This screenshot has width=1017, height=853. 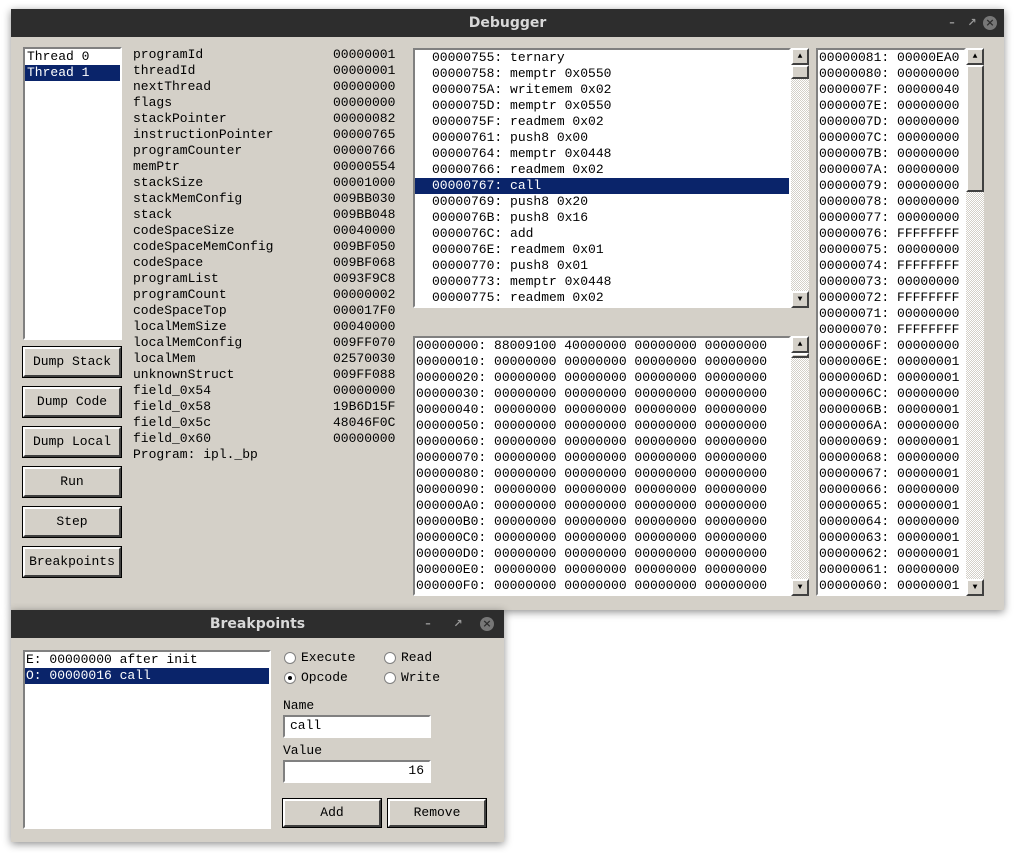 I want to click on name-input: call, so click(x=357, y=726).